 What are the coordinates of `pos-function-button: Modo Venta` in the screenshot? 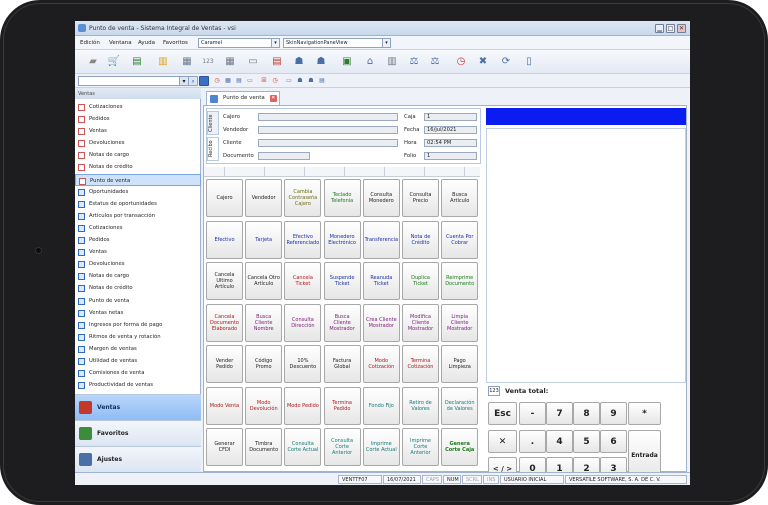 It's located at (224, 405).